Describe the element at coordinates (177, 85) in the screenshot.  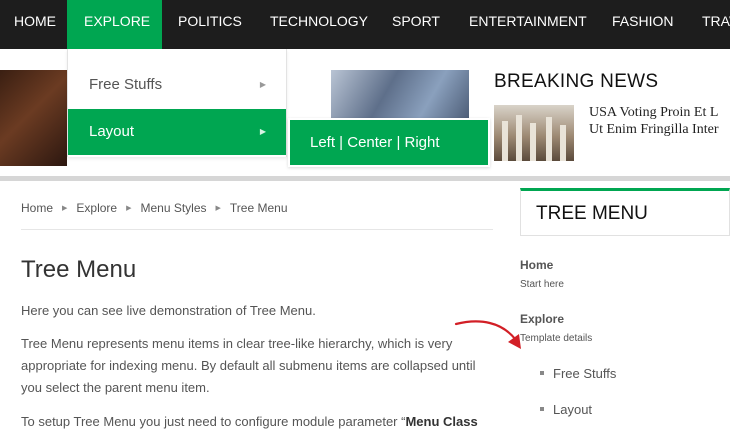
I see `dropdown-item-free-stuffs: Free Stuffs ▶` at that location.